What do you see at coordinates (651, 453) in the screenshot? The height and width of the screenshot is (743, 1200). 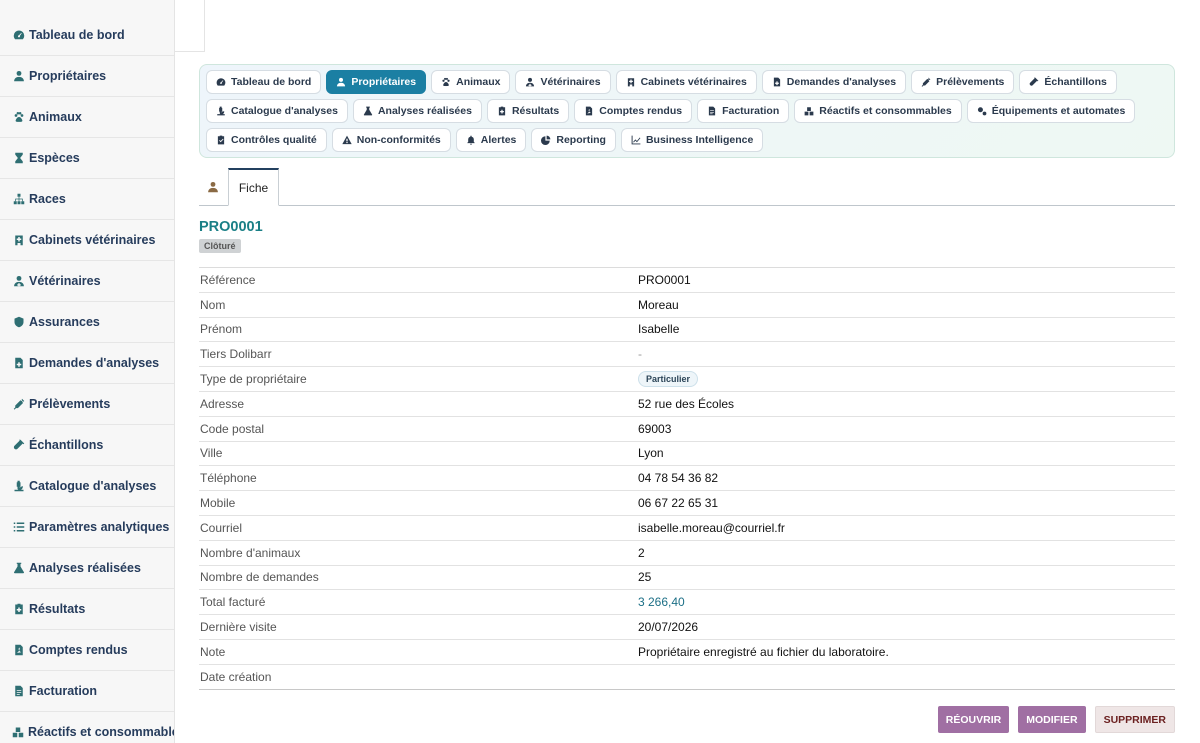 I see `field-value: Lyon` at bounding box center [651, 453].